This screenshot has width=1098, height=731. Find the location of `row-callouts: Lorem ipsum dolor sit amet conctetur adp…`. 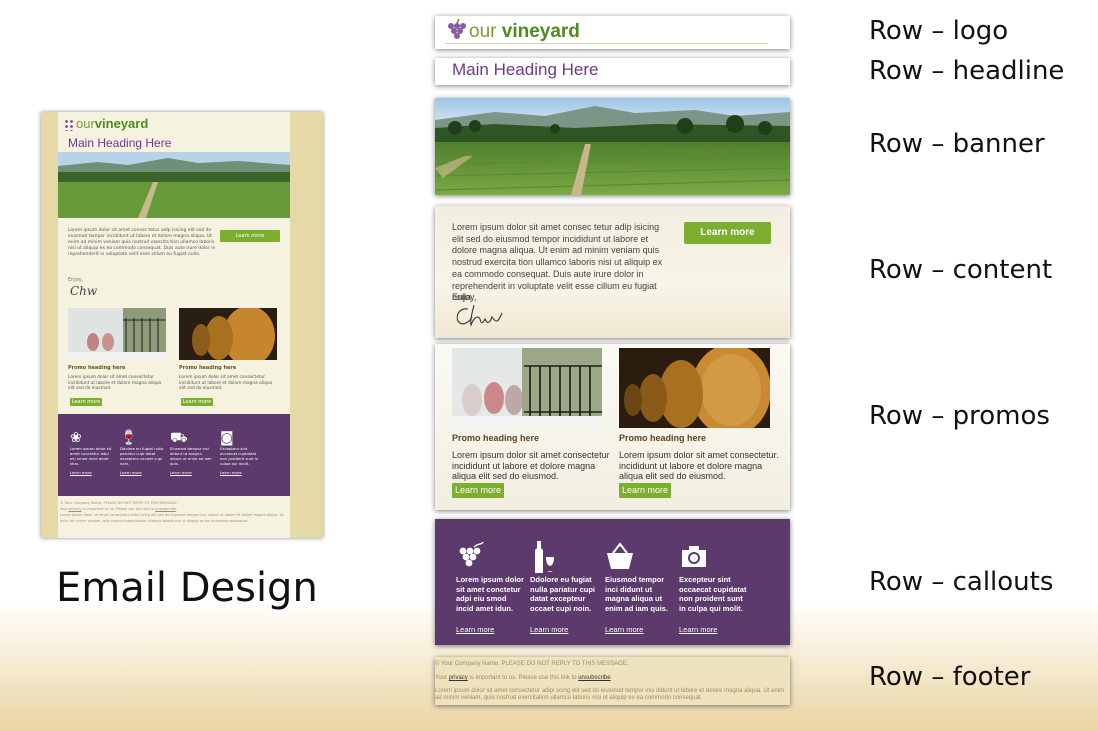

row-callouts: Lorem ipsum dolor sit amet conctetur adp… is located at coordinates (612, 582).